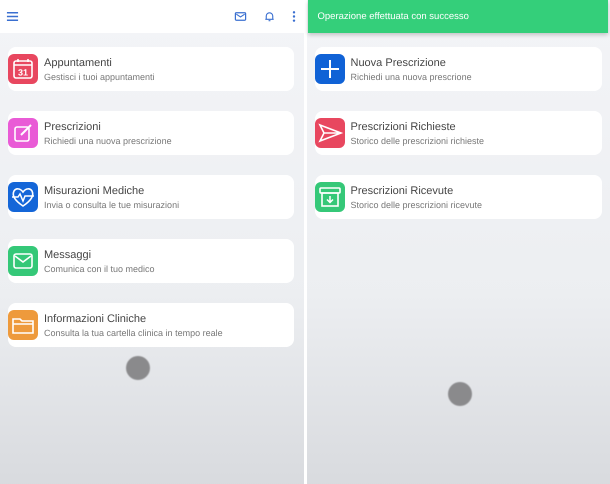 The image size is (610, 484). I want to click on more-icon, so click(294, 16).